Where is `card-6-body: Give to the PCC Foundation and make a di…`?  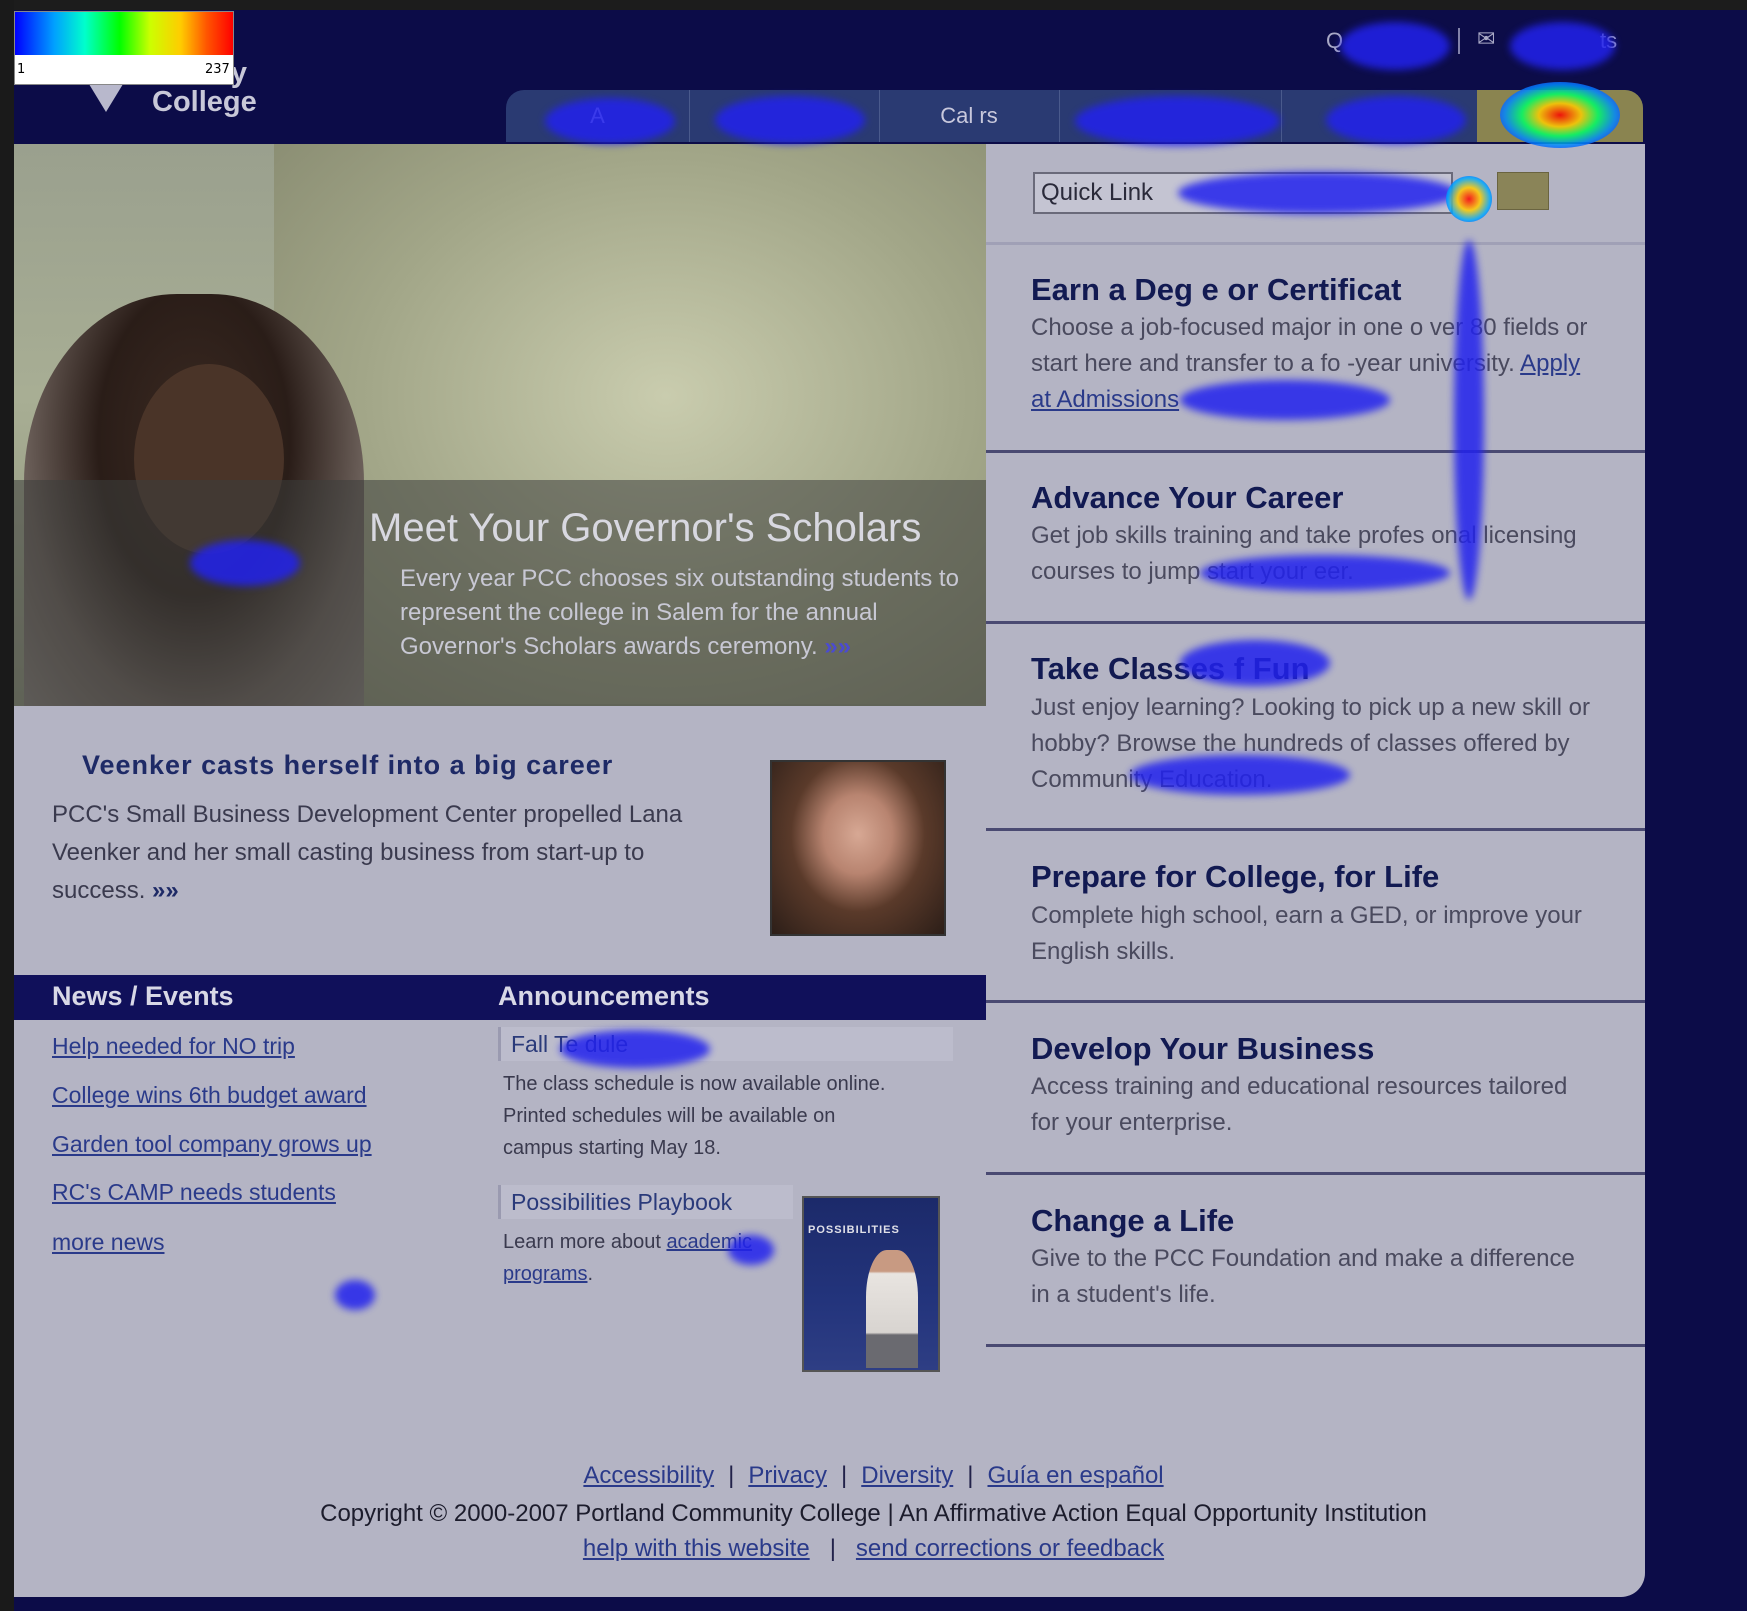 card-6-body: Give to the PCC Foundation and make a di… is located at coordinates (1303, 1276).